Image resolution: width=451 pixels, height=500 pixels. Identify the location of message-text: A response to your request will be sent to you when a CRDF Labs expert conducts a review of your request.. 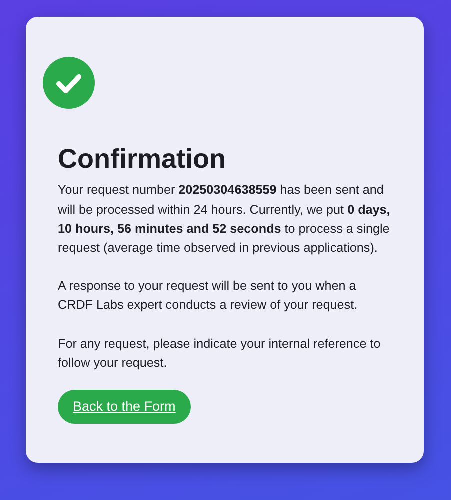
(208, 296).